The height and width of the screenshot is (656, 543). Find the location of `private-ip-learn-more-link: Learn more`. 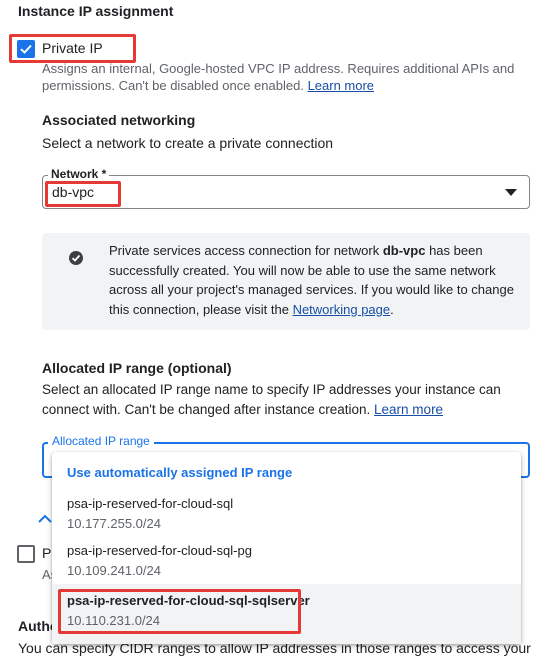

private-ip-learn-more-link: Learn more is located at coordinates (341, 85).